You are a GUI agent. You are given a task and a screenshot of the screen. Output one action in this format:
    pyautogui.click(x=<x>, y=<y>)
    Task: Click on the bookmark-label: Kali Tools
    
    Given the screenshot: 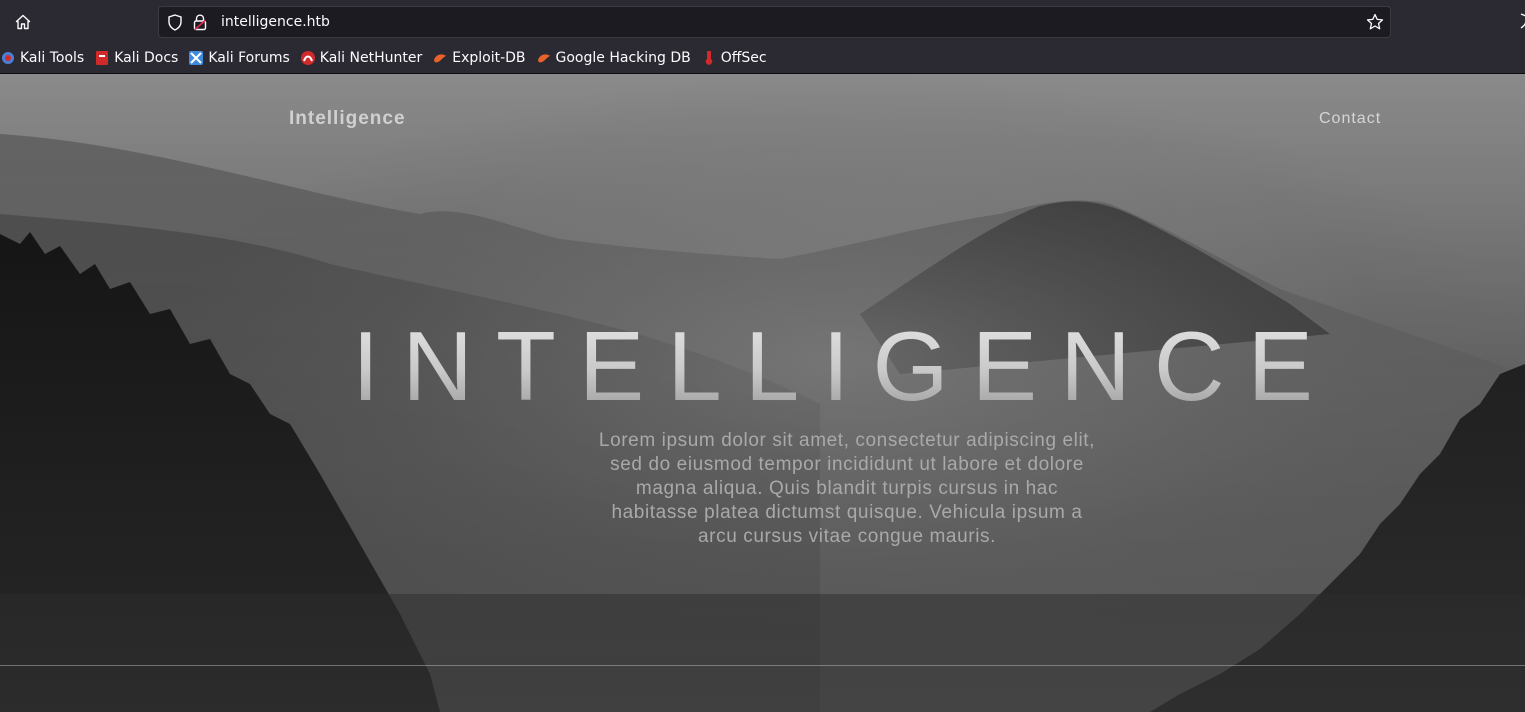 What is the action you would take?
    pyautogui.click(x=52, y=57)
    